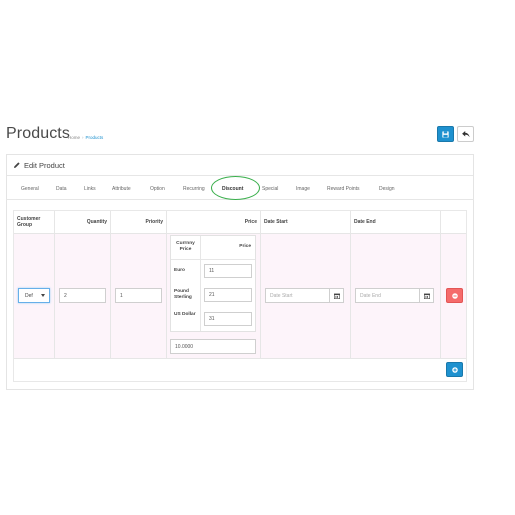  I want to click on save-button, so click(445, 134).